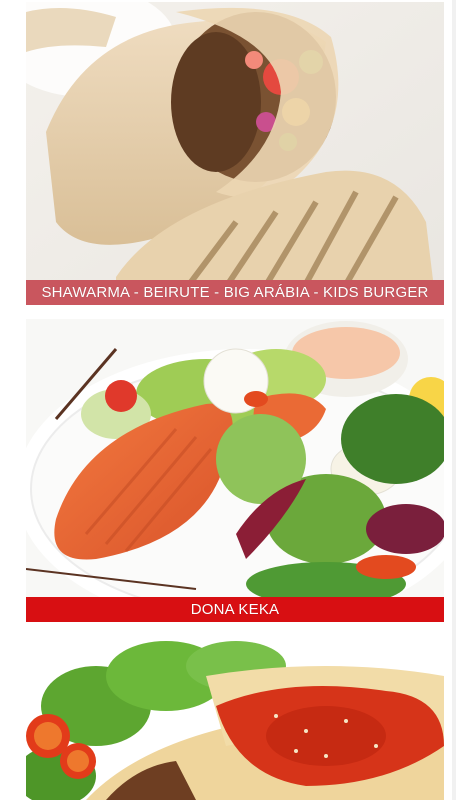 Image resolution: width=470 pixels, height=800 pixels. I want to click on category-banner-dona-keka: DONA KEKA, so click(235, 609).